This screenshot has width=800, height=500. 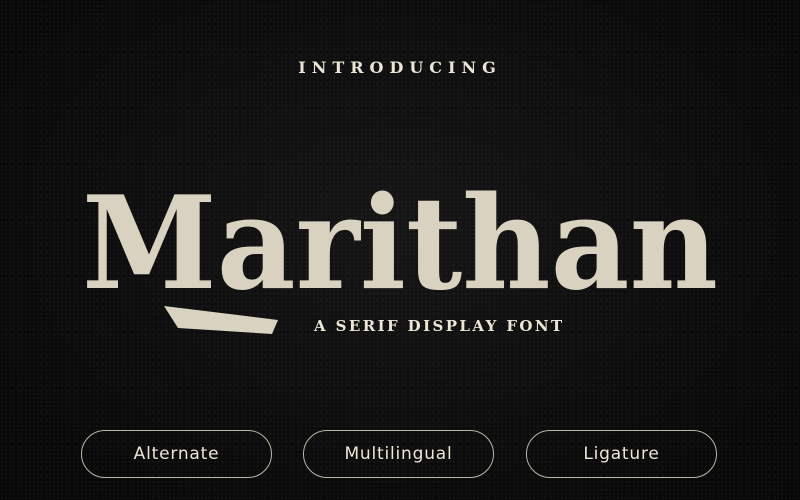 What do you see at coordinates (176, 454) in the screenshot?
I see `feature-pill-alternate: Alternate` at bounding box center [176, 454].